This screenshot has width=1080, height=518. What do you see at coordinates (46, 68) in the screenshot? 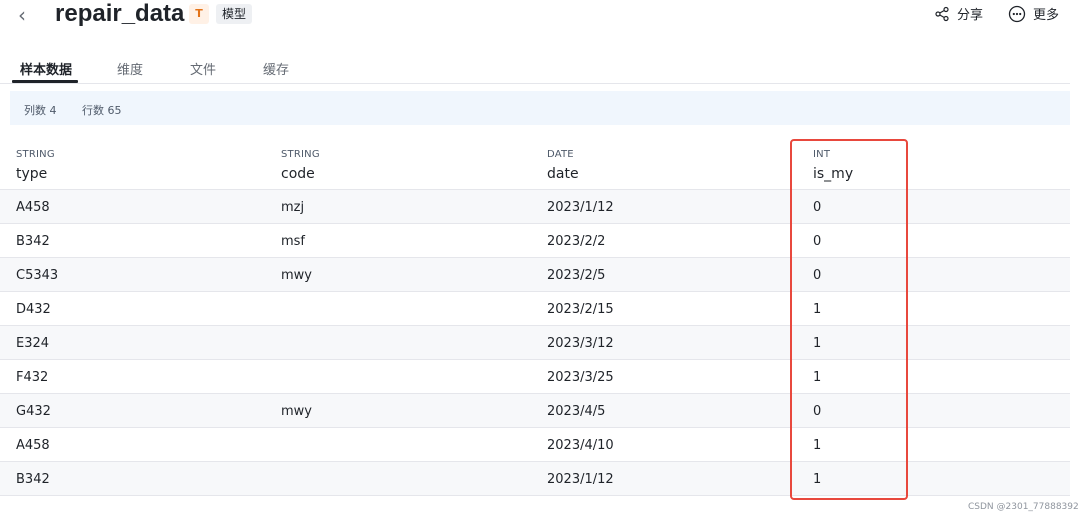
I see `tab-sample-data: 样本数据` at bounding box center [46, 68].